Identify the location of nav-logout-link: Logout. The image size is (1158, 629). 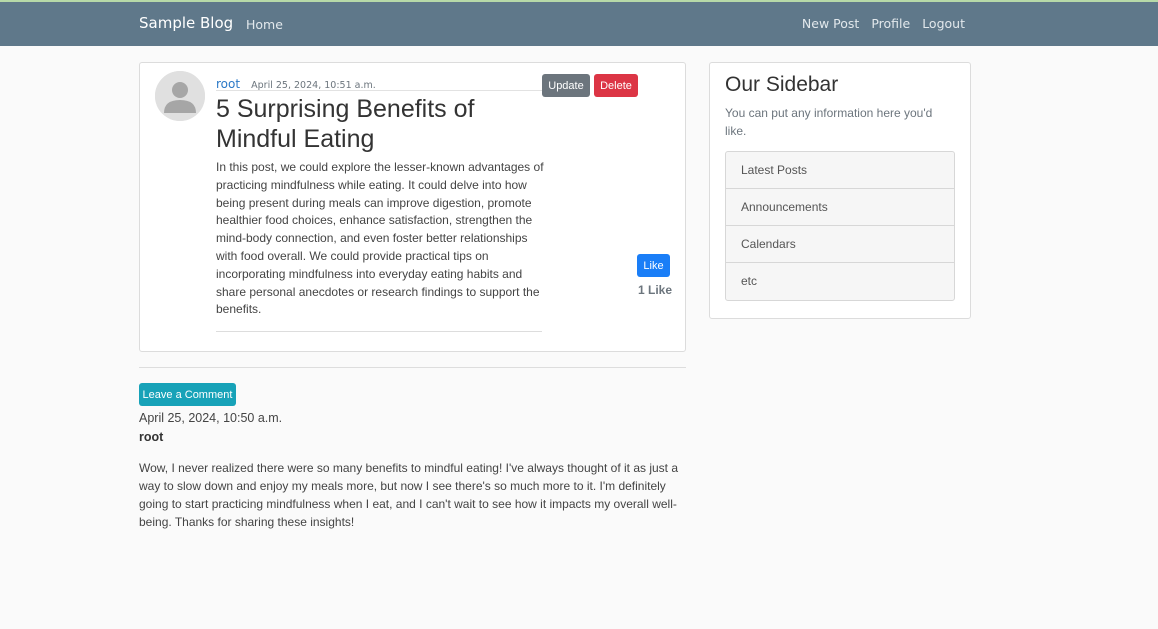
(943, 23).